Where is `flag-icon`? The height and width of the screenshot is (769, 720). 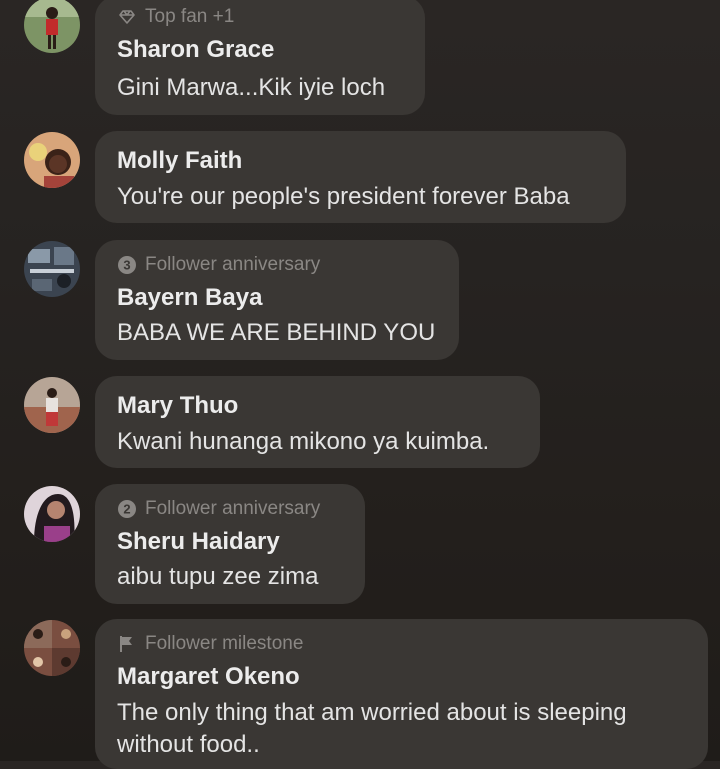
flag-icon is located at coordinates (127, 644).